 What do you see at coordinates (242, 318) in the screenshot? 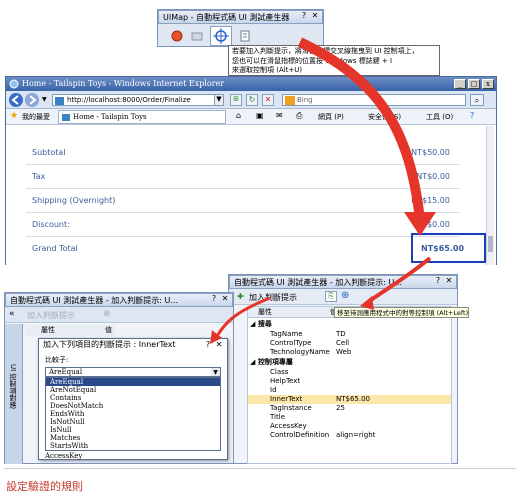
I see `arrow-to-dialog` at bounding box center [242, 318].